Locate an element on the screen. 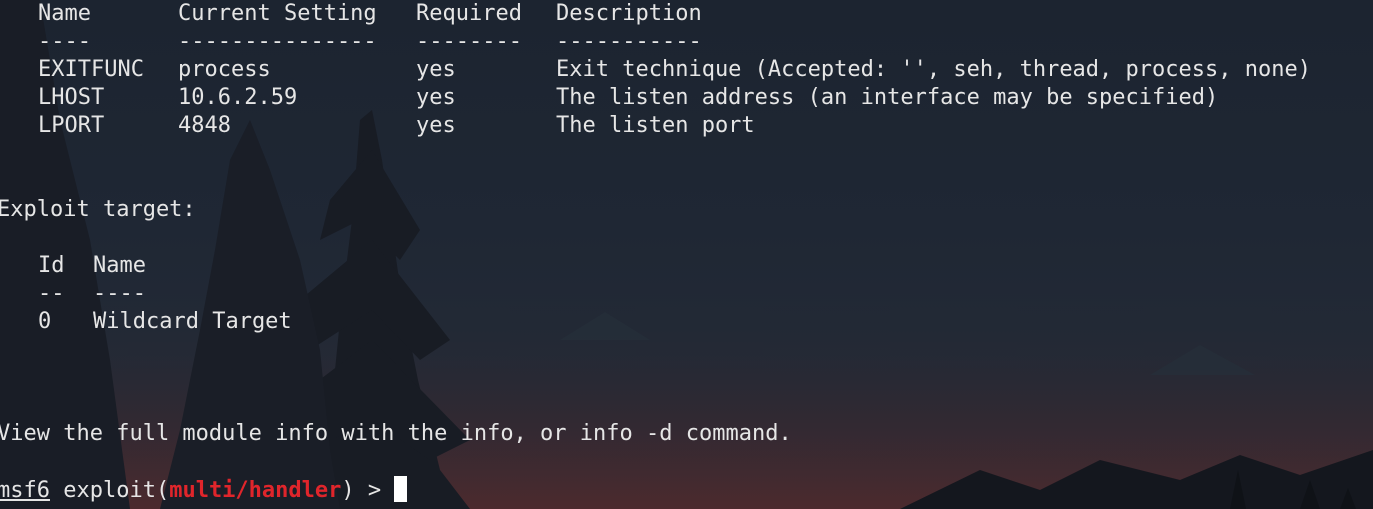 This screenshot has height=509, width=1373. column-header-required: Required is located at coordinates (469, 13).